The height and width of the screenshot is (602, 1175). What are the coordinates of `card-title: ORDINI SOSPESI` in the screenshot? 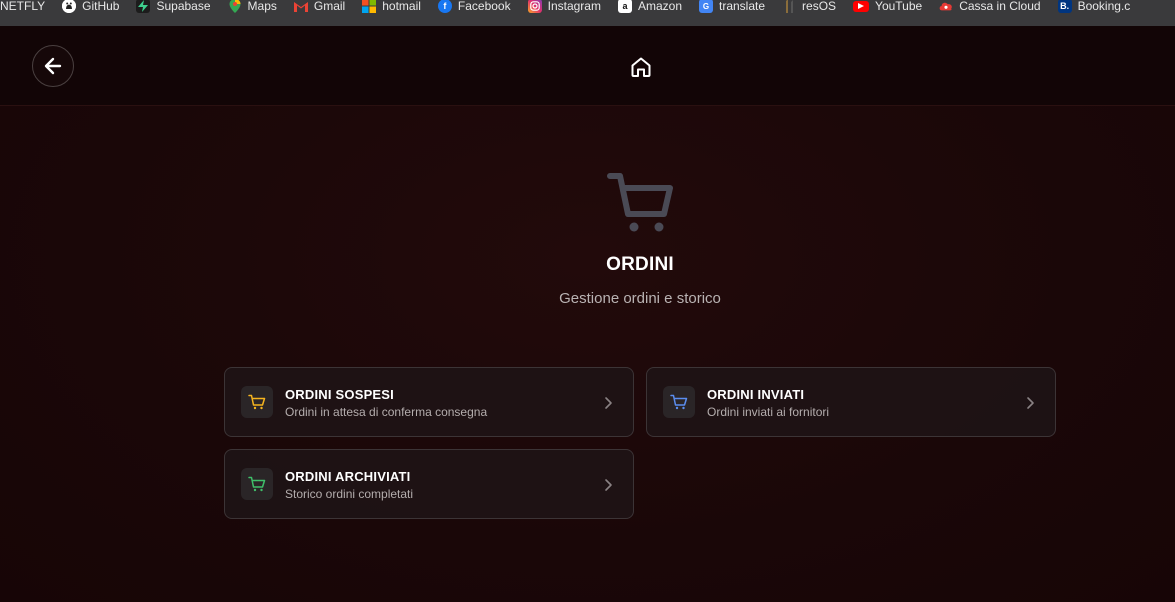 It's located at (339, 394).